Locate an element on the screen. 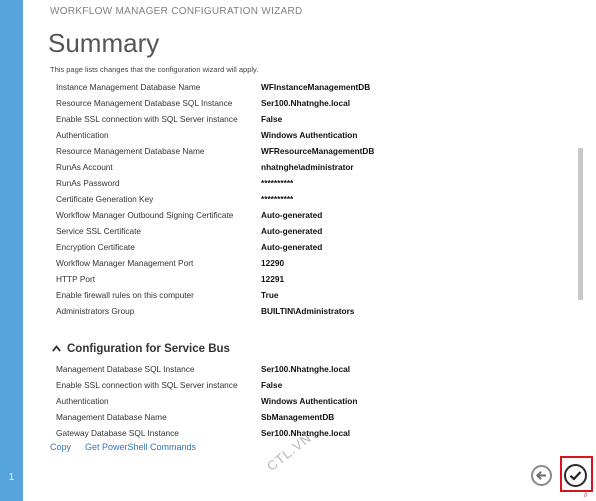 Image resolution: width=596 pixels, height=501 pixels. finish-button is located at coordinates (575, 475).